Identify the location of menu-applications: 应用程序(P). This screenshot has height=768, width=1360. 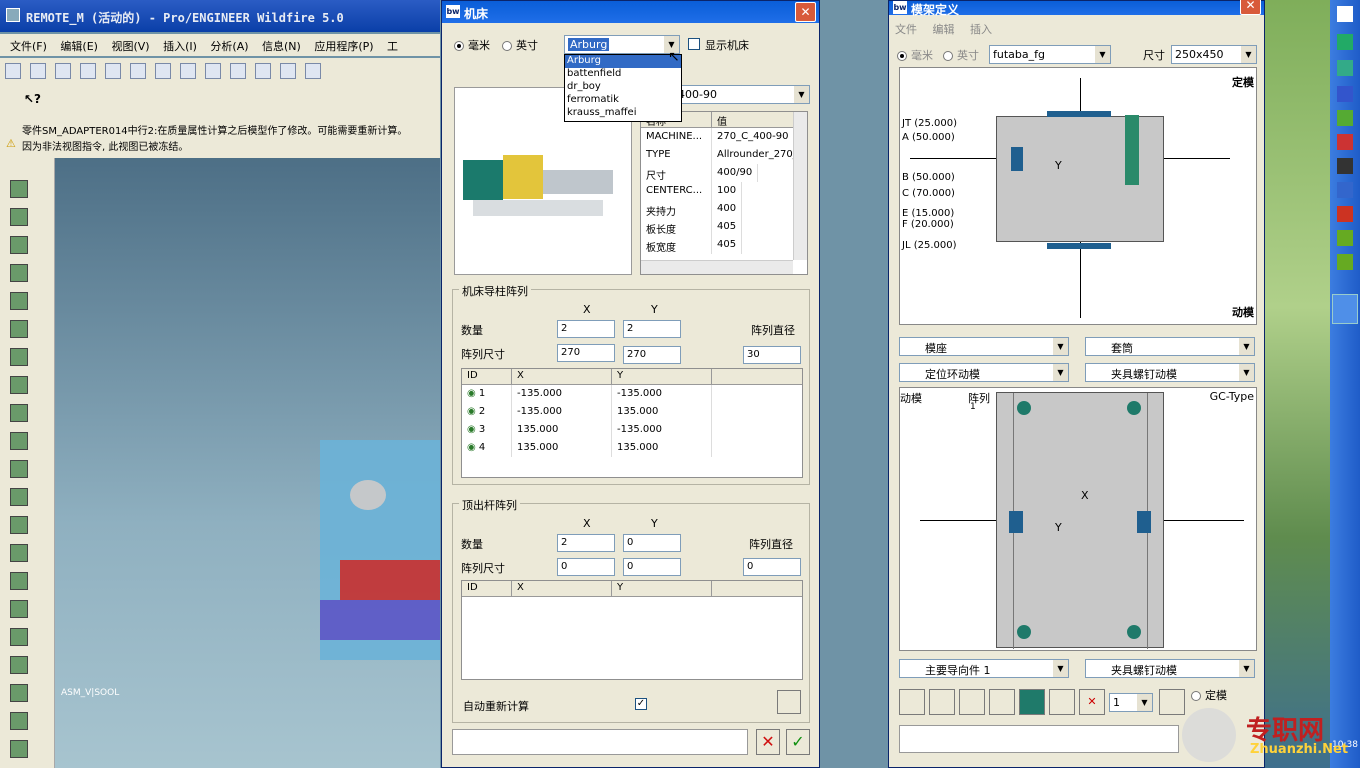
(338, 44).